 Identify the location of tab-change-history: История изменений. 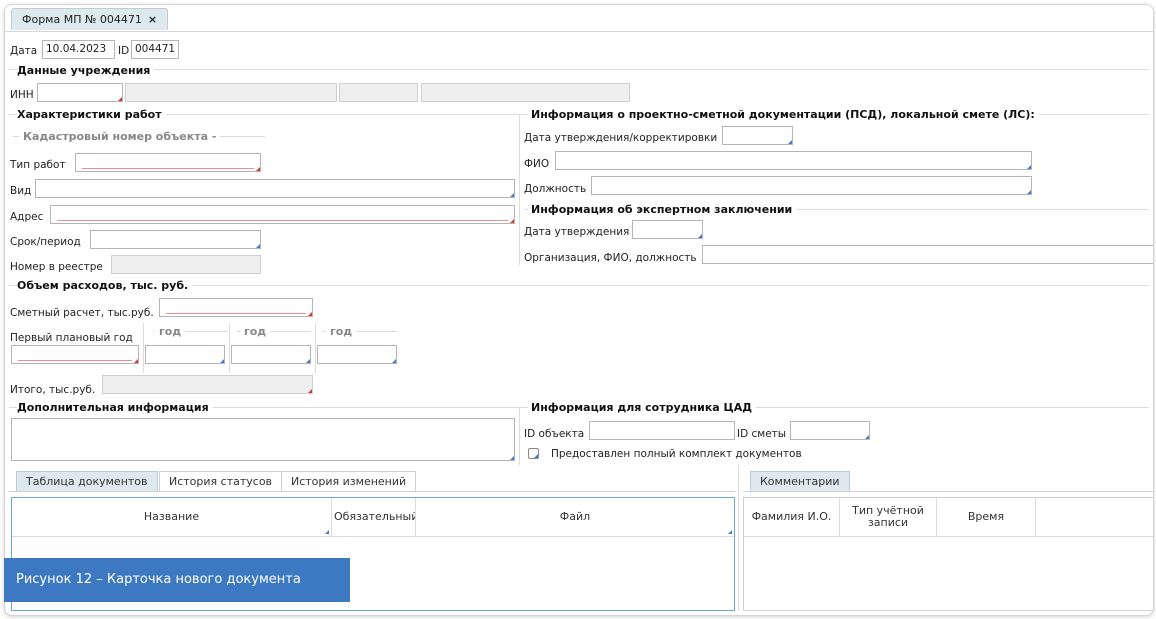
(349, 481).